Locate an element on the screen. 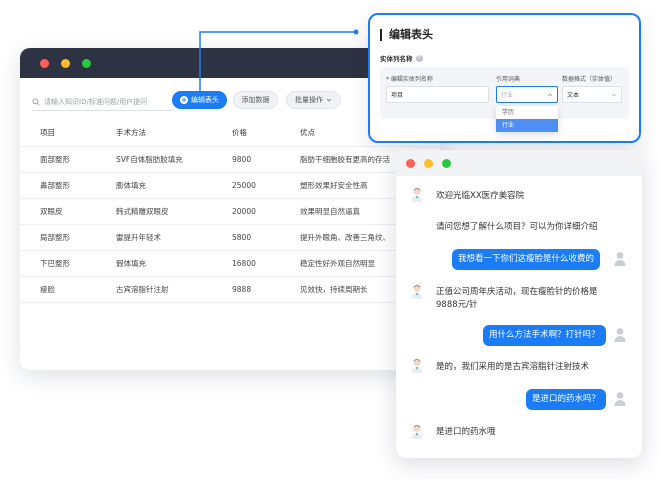 This screenshot has width=660, height=480. table-row: 下巴整形 假体填充 16800 稳定性好外观自然明显 is located at coordinates (230, 263).